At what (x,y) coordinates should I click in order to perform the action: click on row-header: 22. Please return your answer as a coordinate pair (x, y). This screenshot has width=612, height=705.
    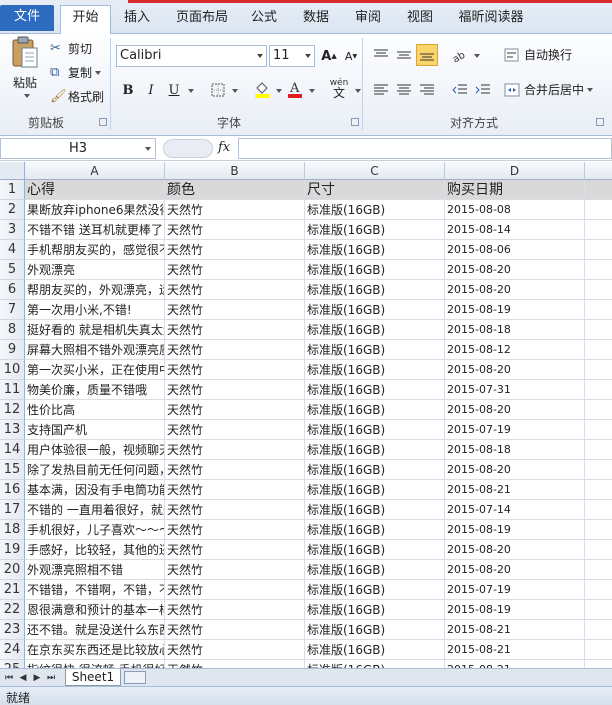
    Looking at the image, I should click on (12, 610).